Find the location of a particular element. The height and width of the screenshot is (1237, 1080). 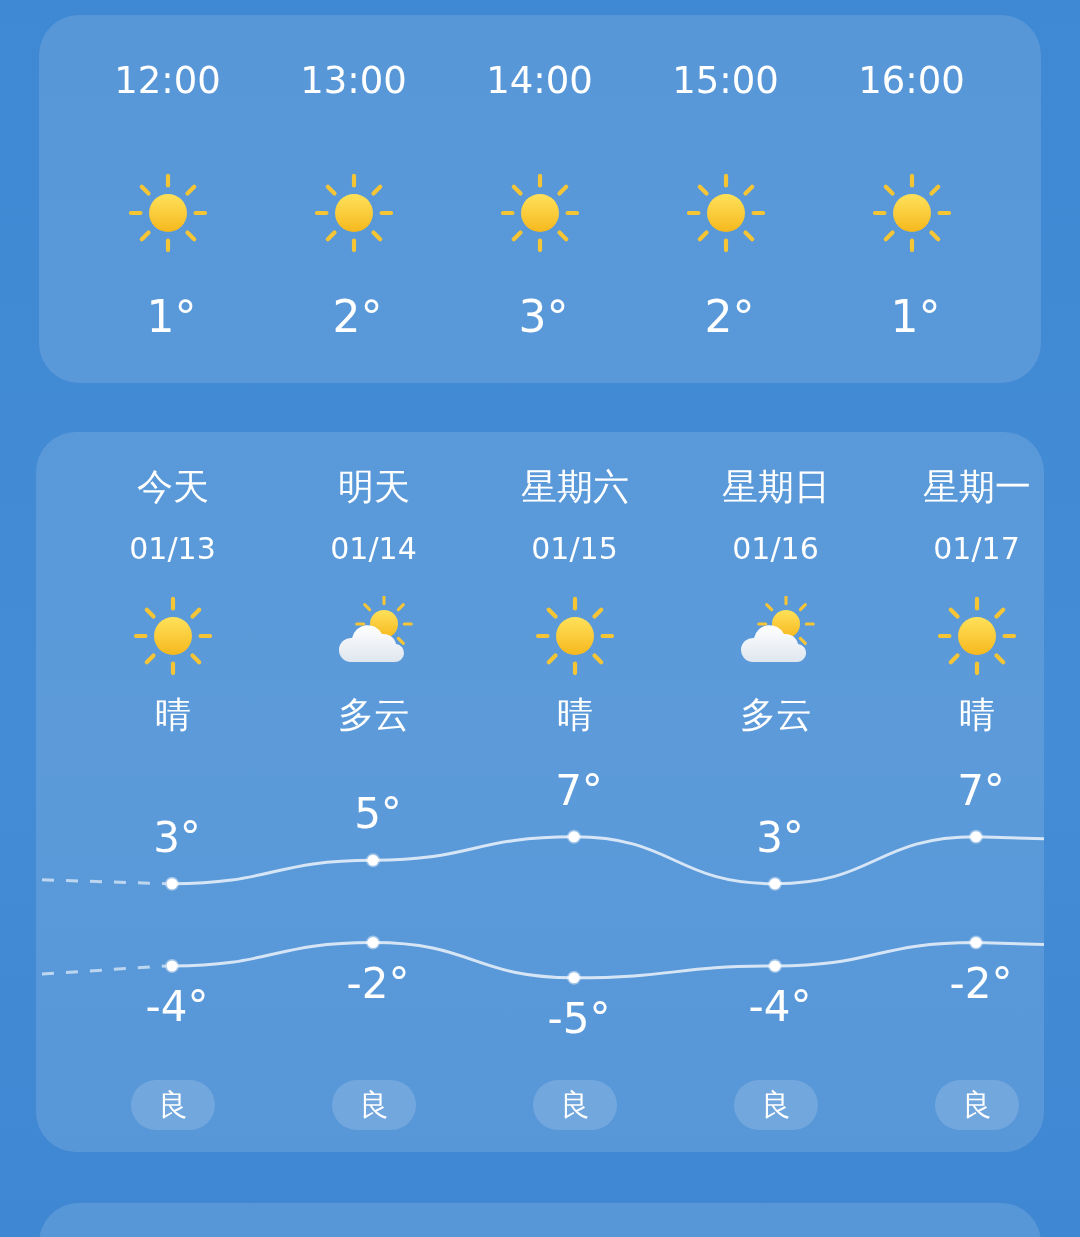

day-name: 今天 is located at coordinates (172, 487).